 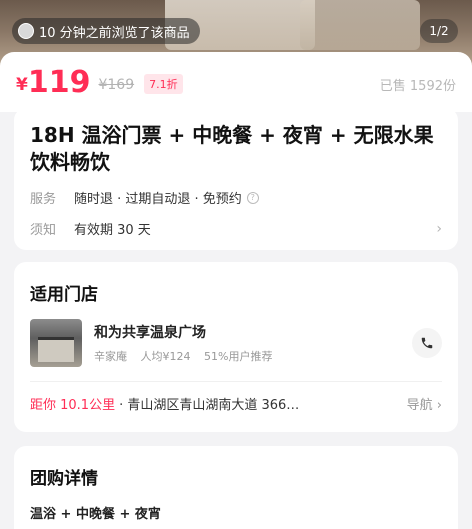 What do you see at coordinates (360, 25) in the screenshot?
I see `image-decoration` at bounding box center [360, 25].